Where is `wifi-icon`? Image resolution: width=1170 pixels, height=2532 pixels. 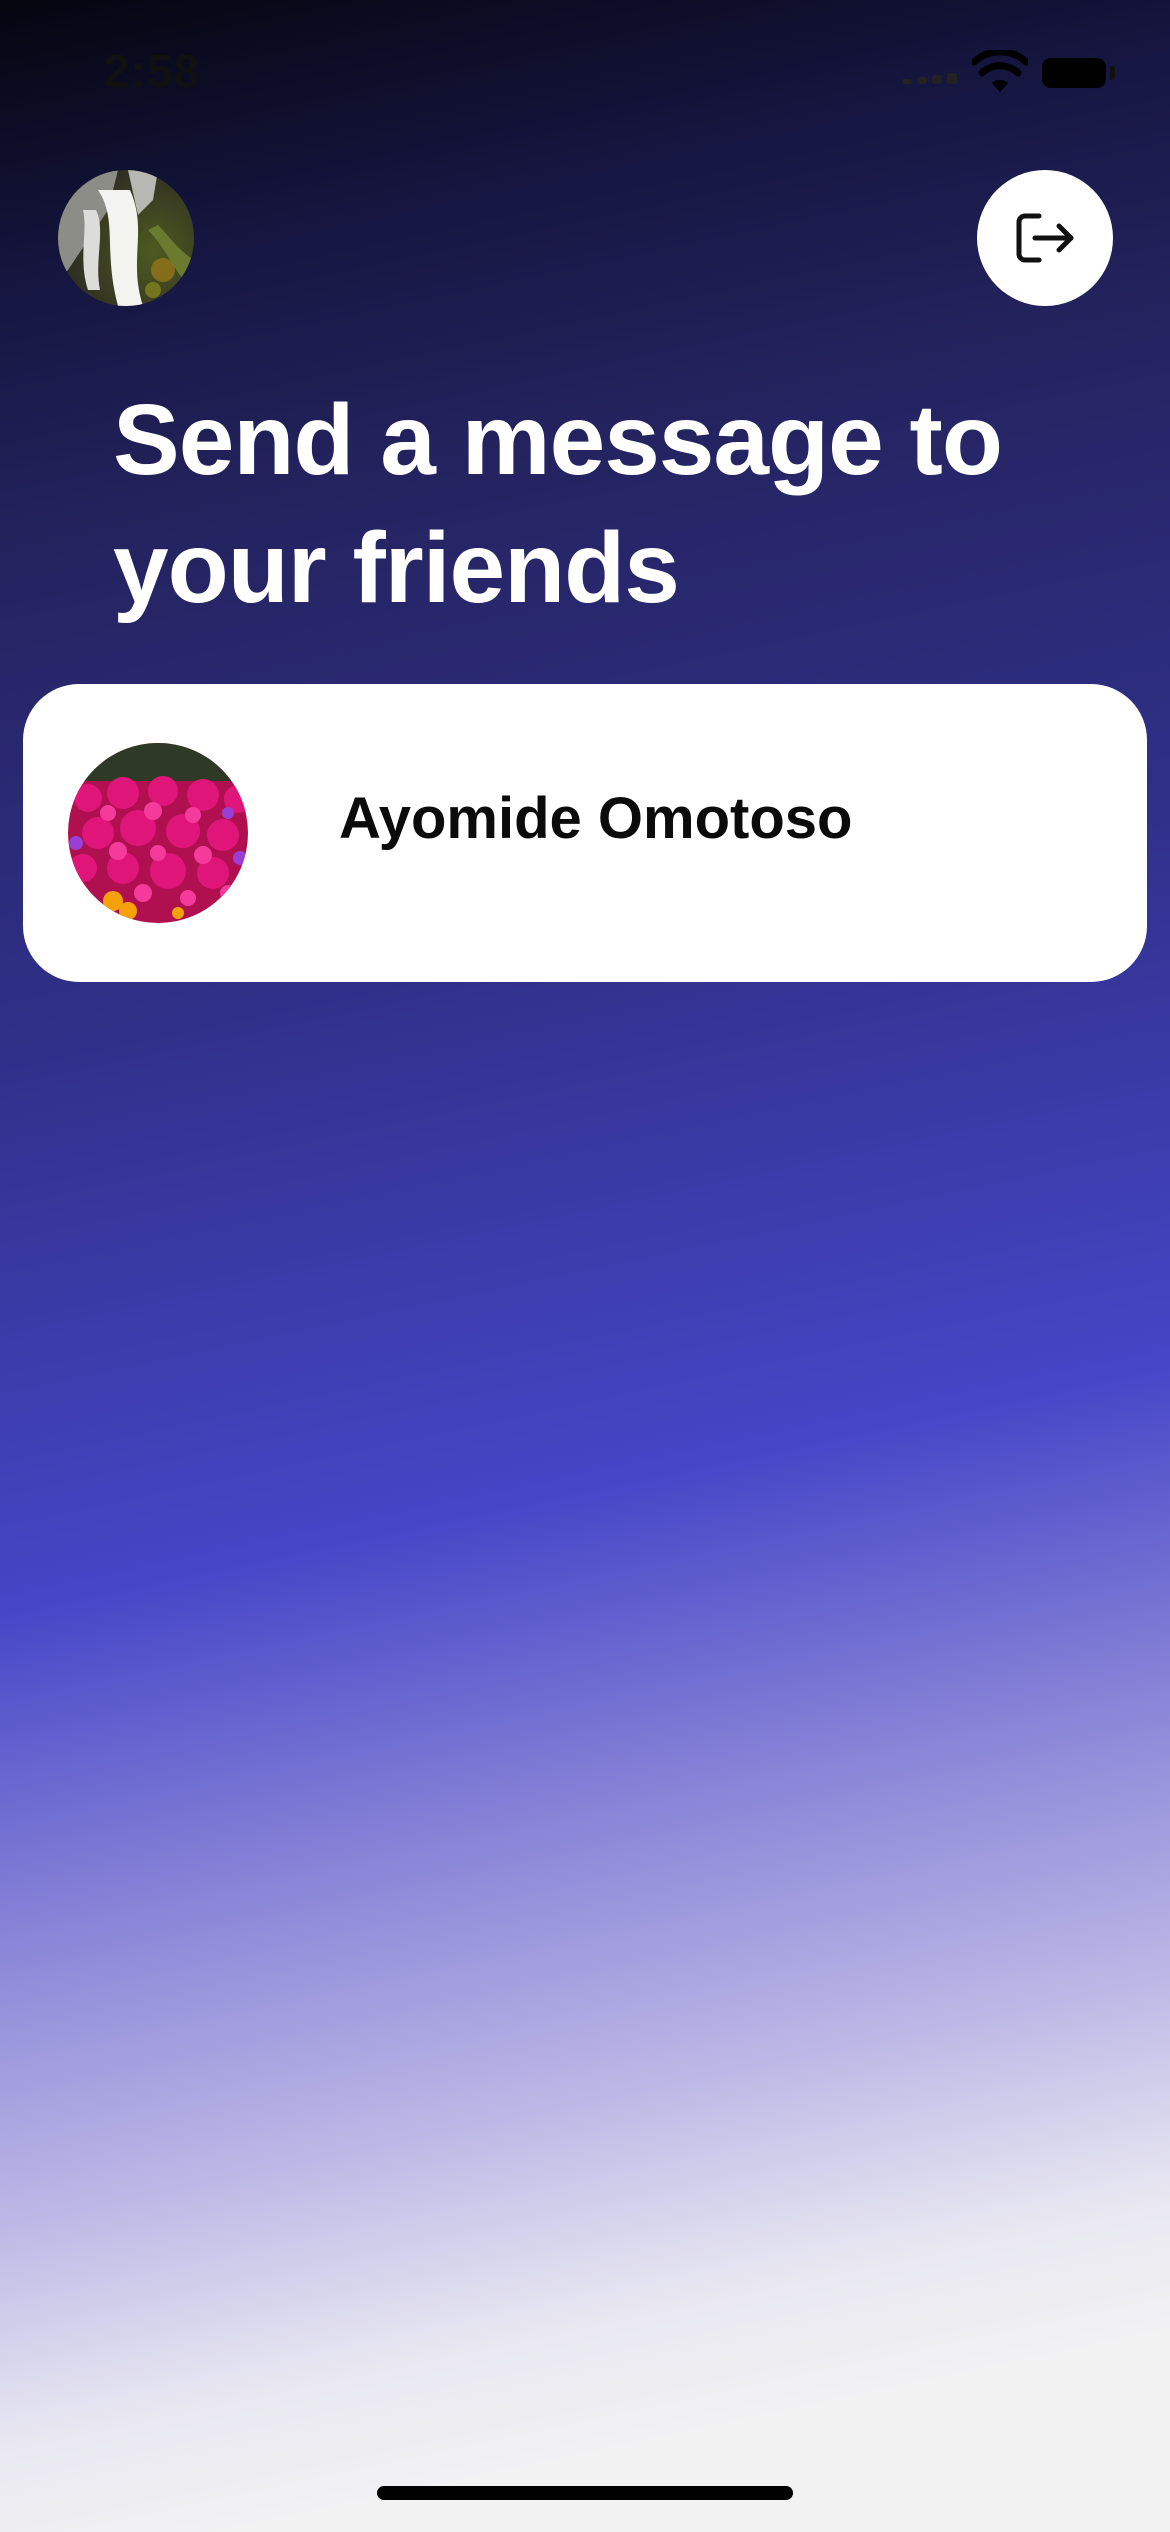 wifi-icon is located at coordinates (1000, 71).